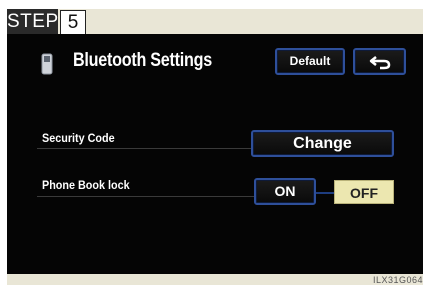 The width and height of the screenshot is (429, 291). I want to click on step-header: STEP 5, so click(215, 22).